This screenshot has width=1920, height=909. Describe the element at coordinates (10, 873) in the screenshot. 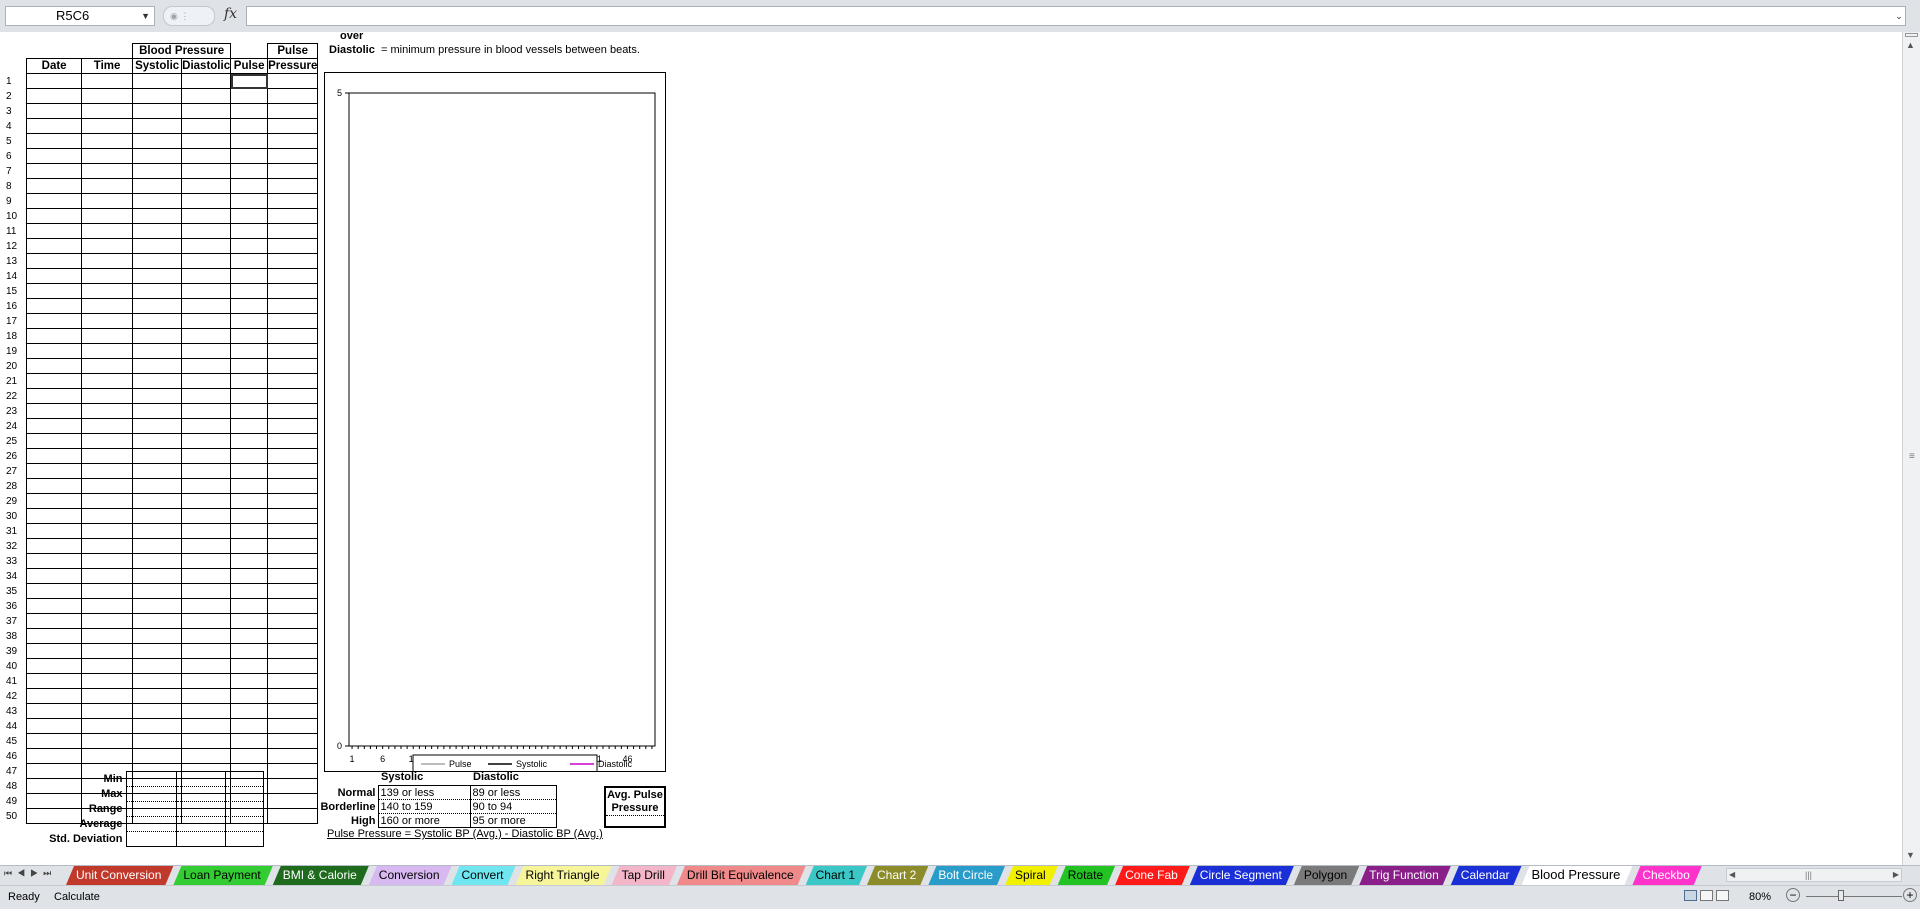

I see `first-sheet-icon: ⏮` at that location.